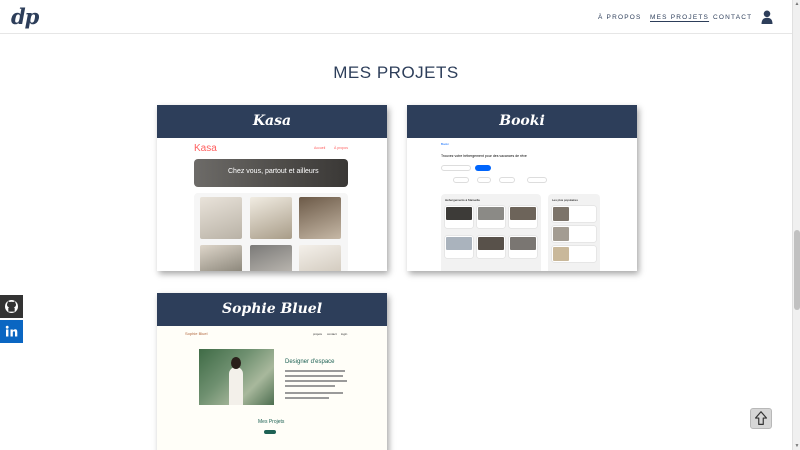  Describe the element at coordinates (767, 17) in the screenshot. I see `user-icon` at that location.